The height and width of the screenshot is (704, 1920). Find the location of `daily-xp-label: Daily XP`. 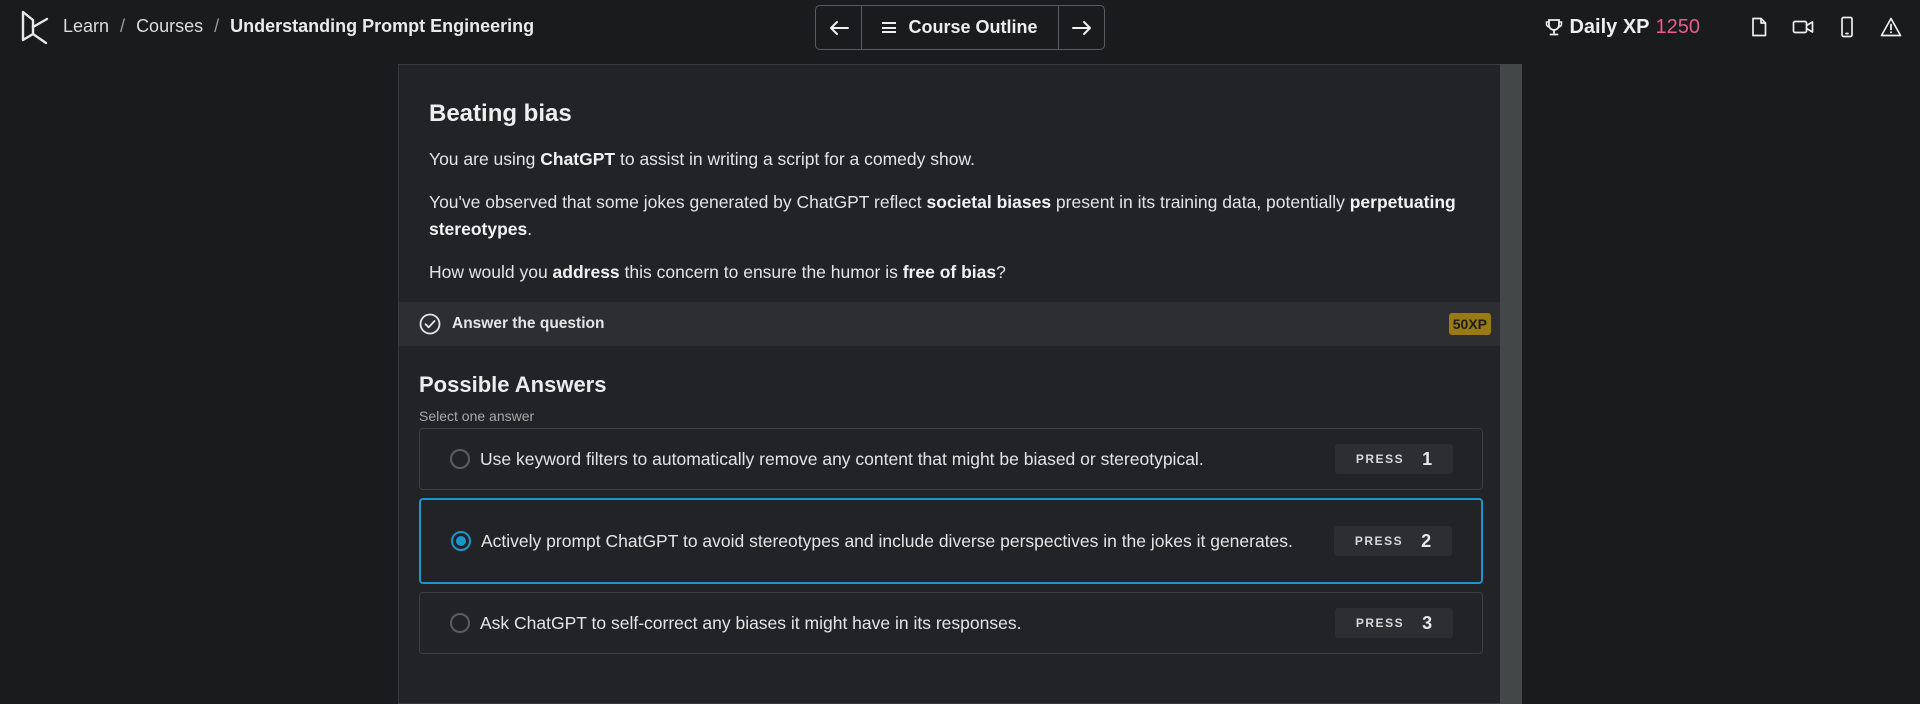

daily-xp-label: Daily XP is located at coordinates (1609, 26).